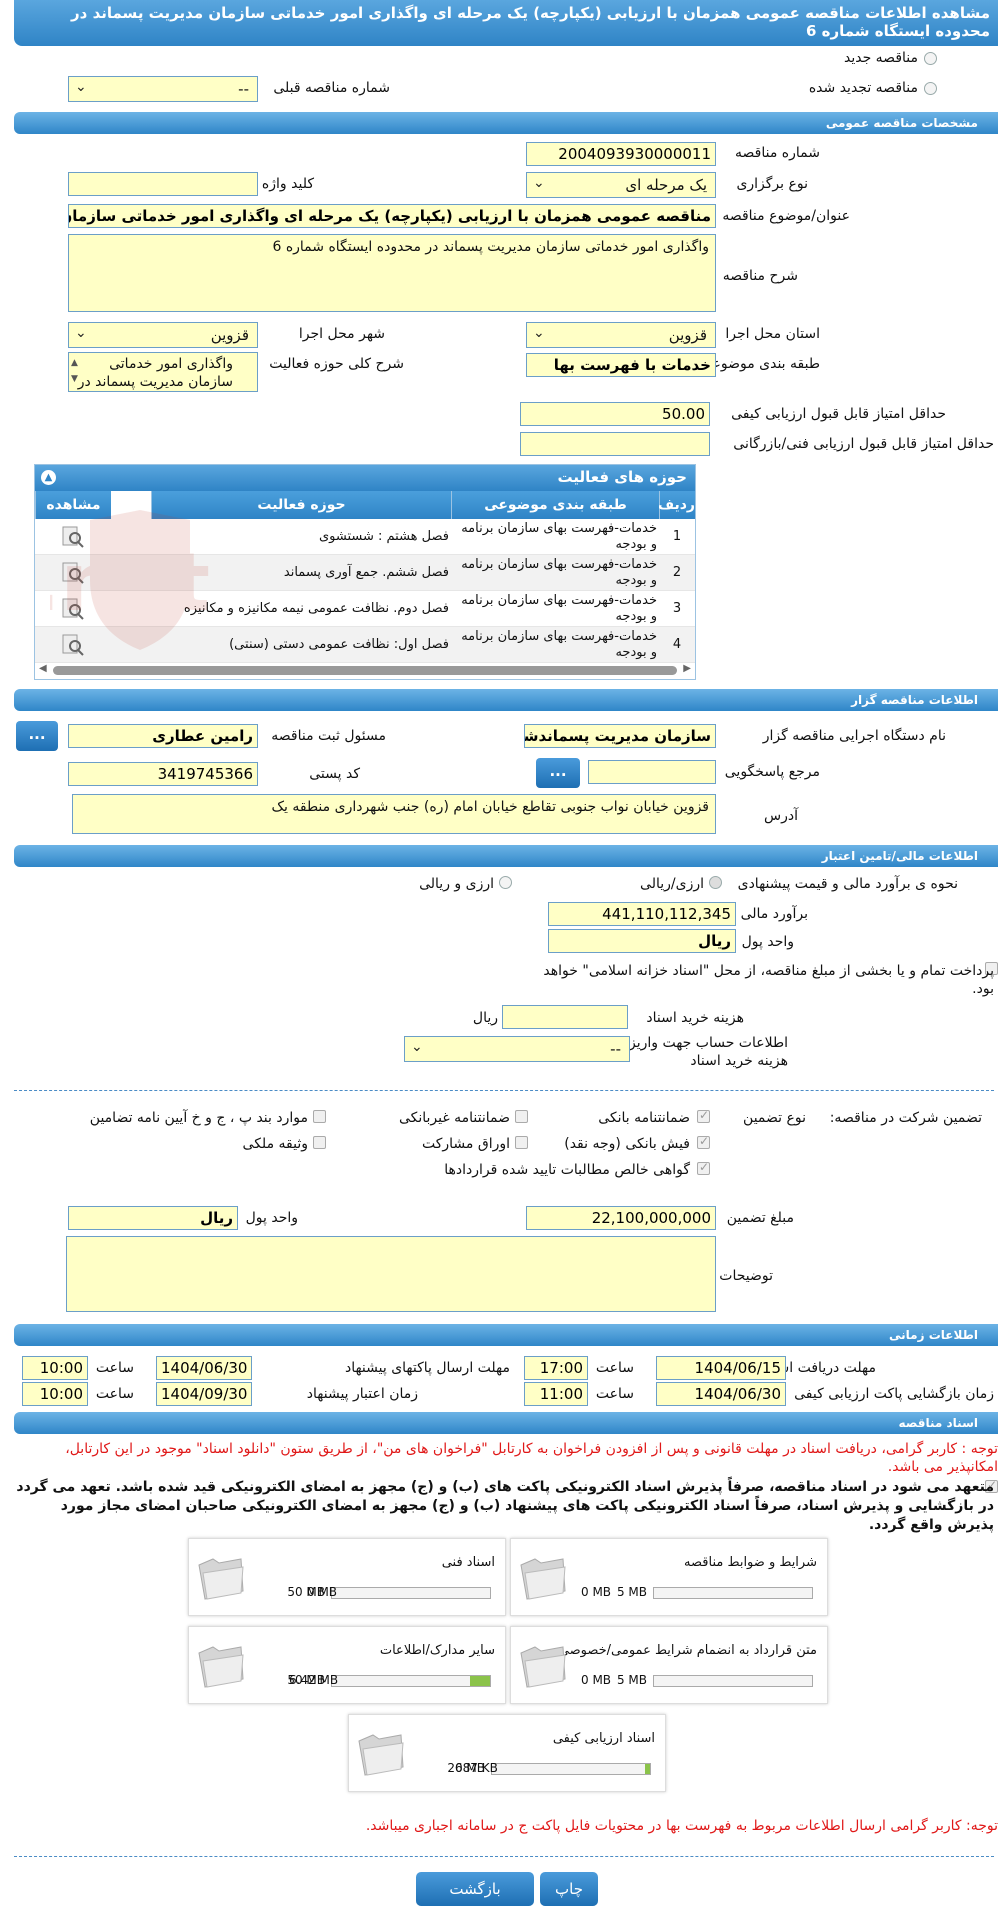 The image size is (998, 1910). What do you see at coordinates (328, 736) in the screenshot?
I see `registrar-label: مسئول ثبت مناقصه` at bounding box center [328, 736].